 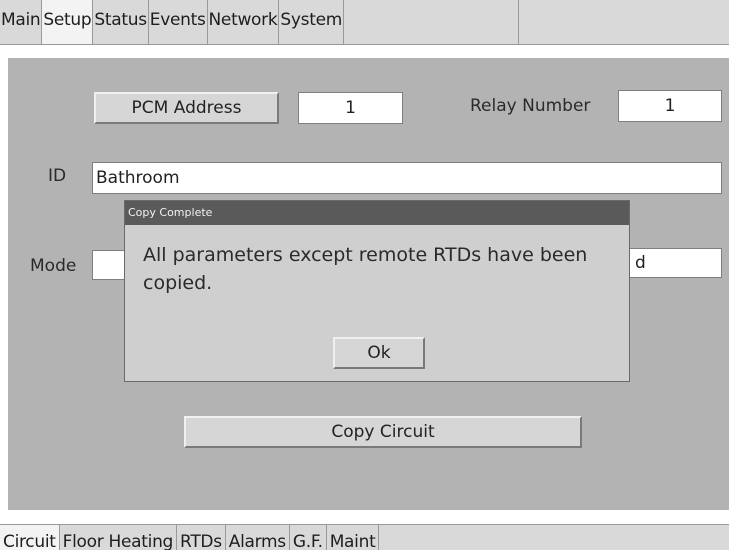 I want to click on tab-maint: Maint, so click(x=353, y=537).